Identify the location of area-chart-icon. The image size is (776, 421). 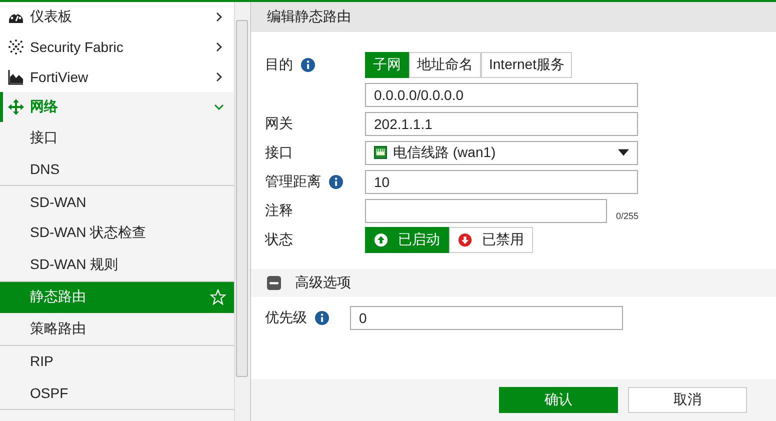
(16, 77).